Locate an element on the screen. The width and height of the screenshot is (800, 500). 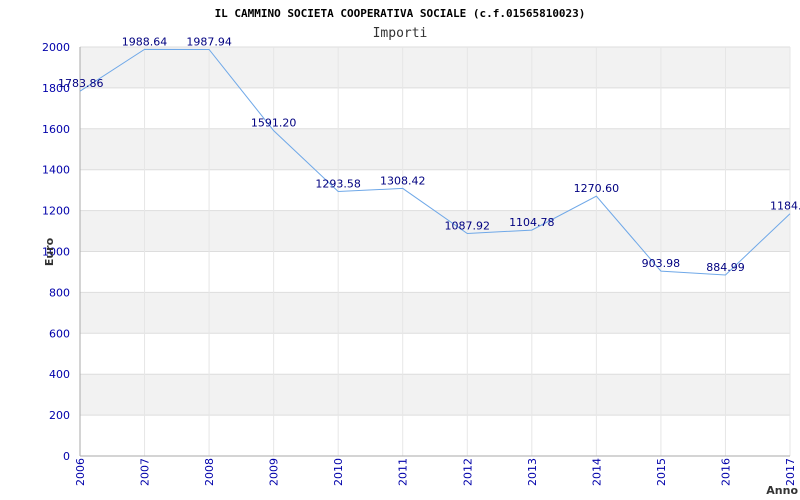
x-tick-label: 2013 is located at coordinates (532, 472).